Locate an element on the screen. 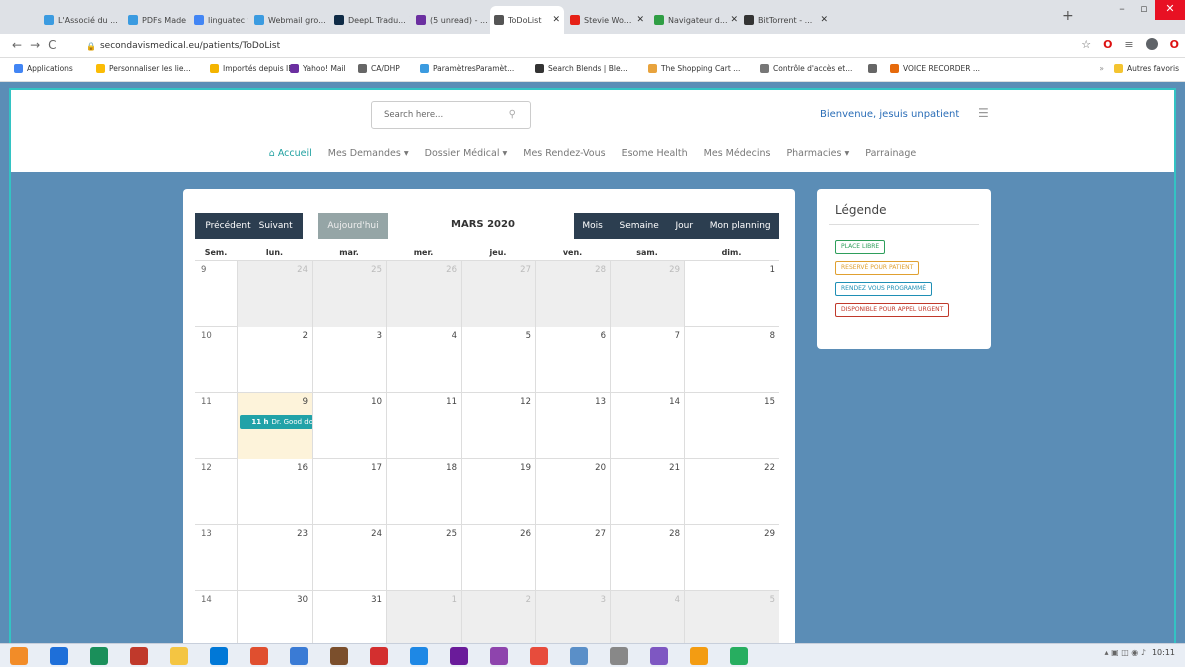 Image resolution: width=1185 pixels, height=667 pixels. ie-icon is located at coordinates (59, 656).